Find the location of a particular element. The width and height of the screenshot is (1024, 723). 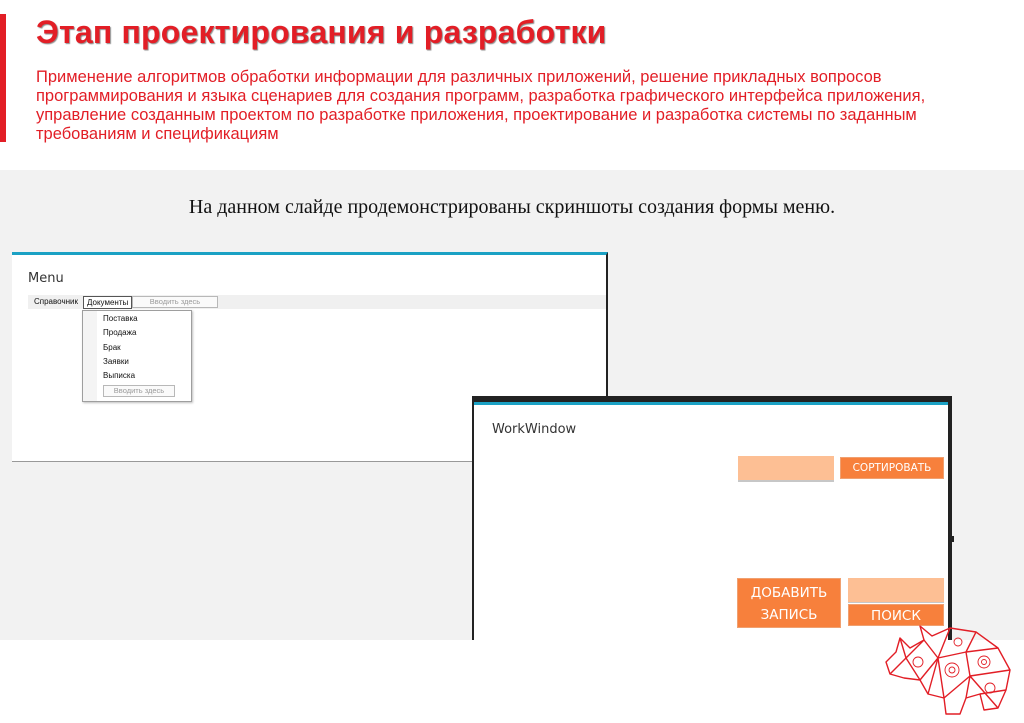

sort-input is located at coordinates (786, 469).